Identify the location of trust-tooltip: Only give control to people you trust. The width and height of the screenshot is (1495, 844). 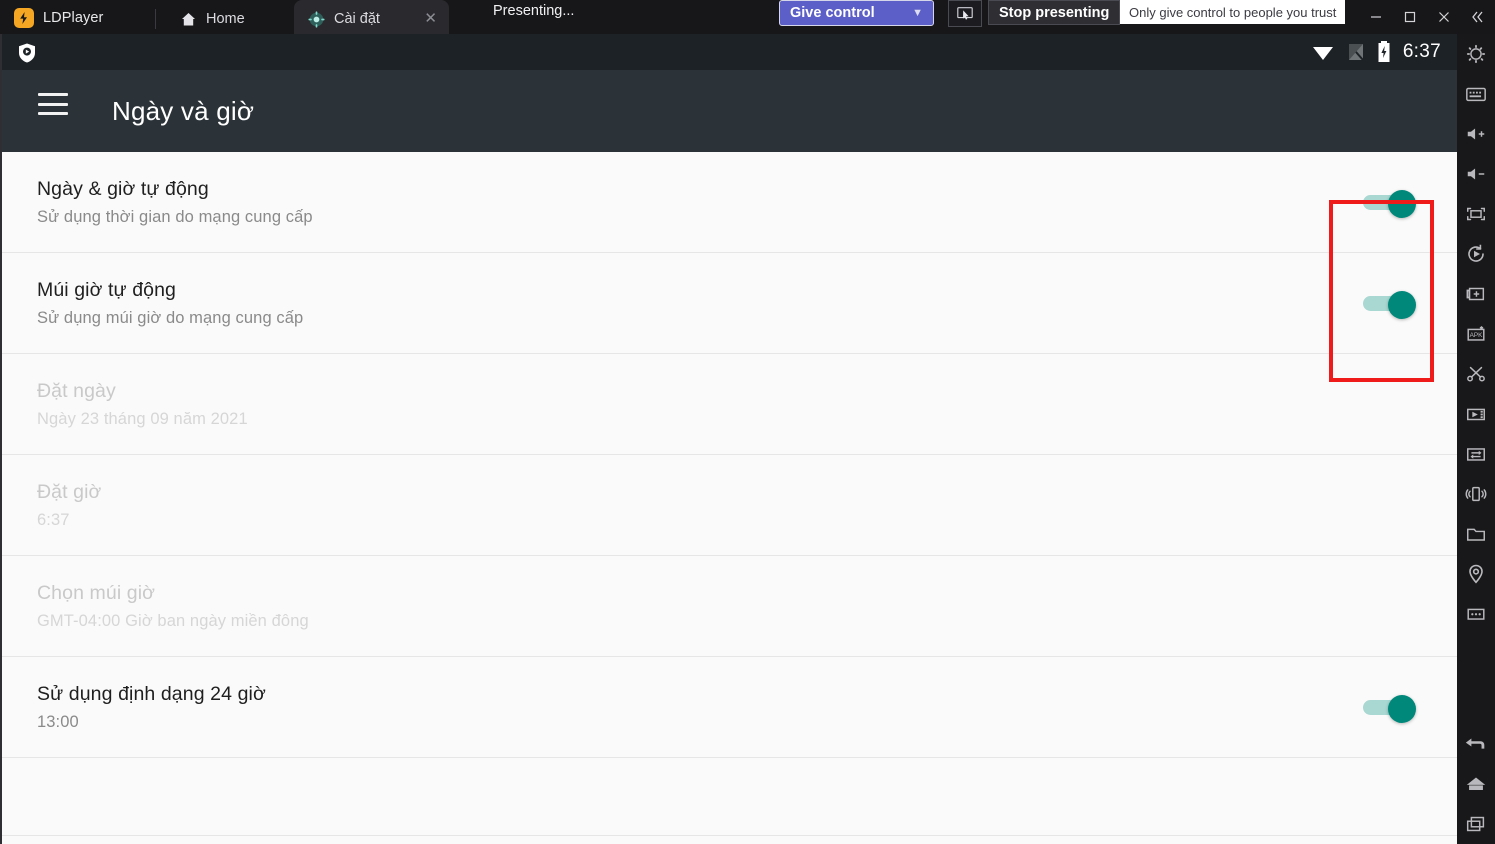
(1233, 12).